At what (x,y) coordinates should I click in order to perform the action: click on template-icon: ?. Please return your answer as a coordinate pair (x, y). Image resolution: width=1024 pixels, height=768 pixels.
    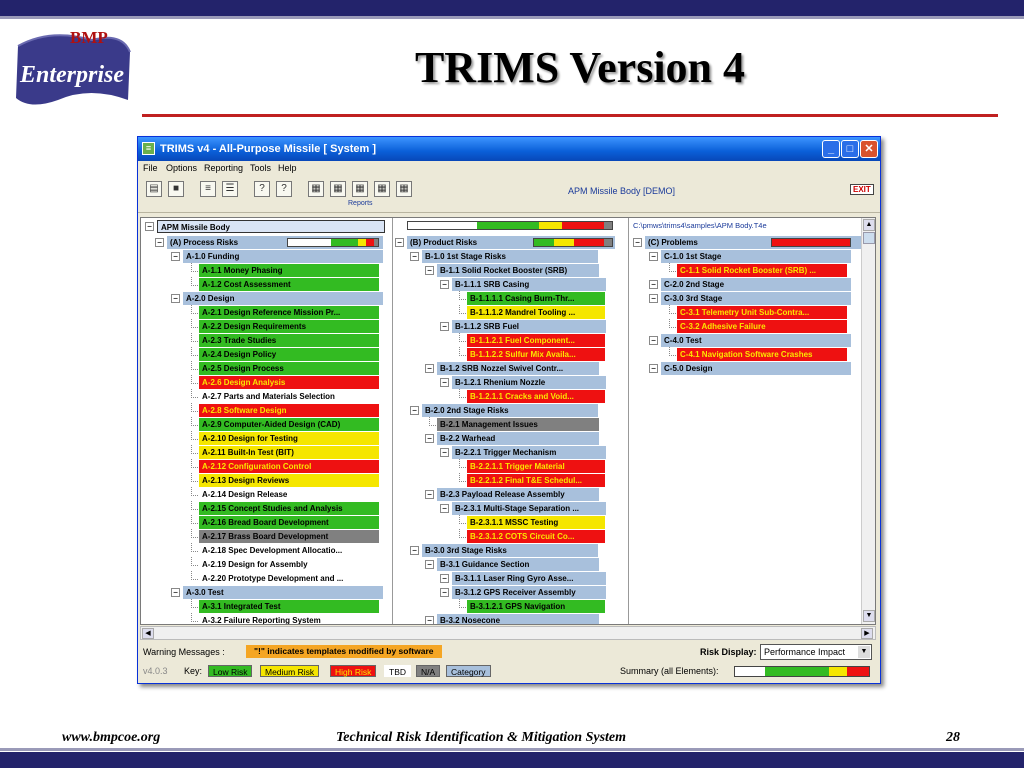
    Looking at the image, I should click on (262, 189).